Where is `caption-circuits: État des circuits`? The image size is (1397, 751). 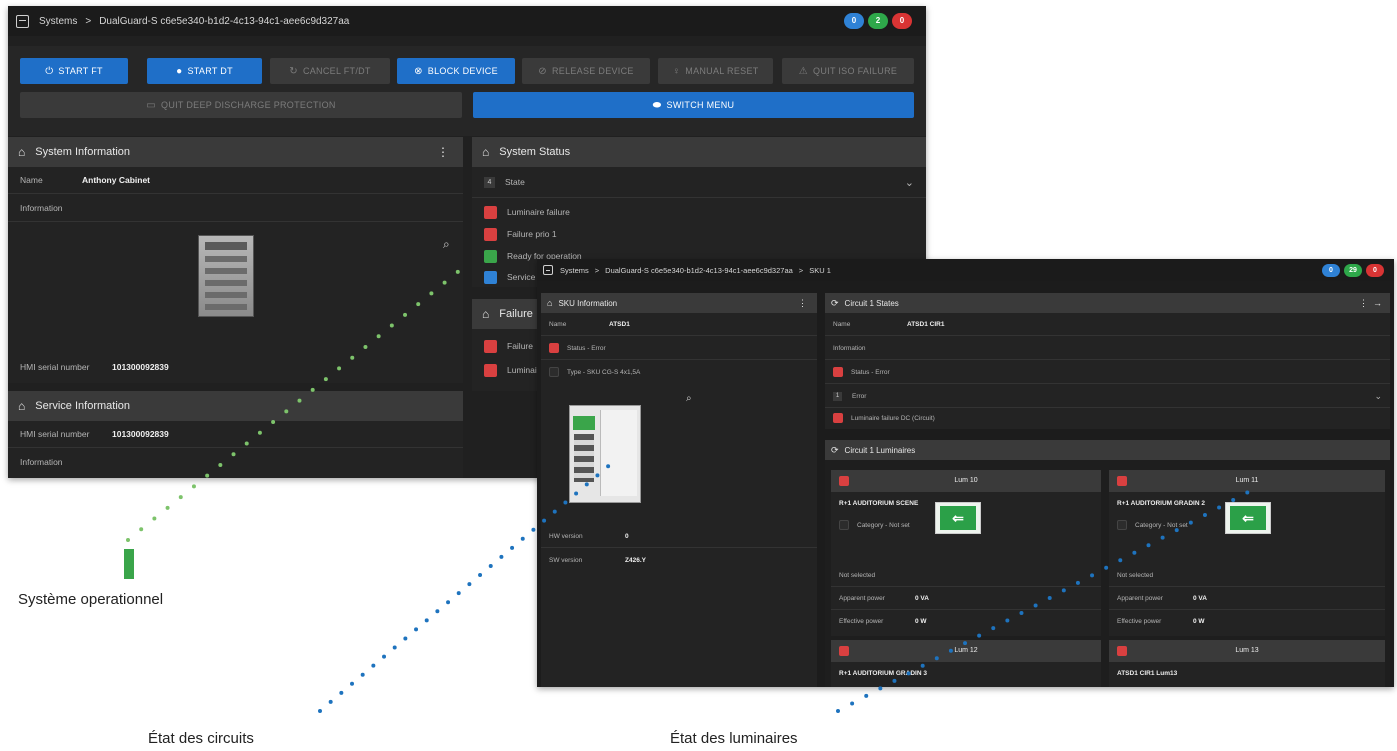
caption-circuits: État des circuits is located at coordinates (201, 738).